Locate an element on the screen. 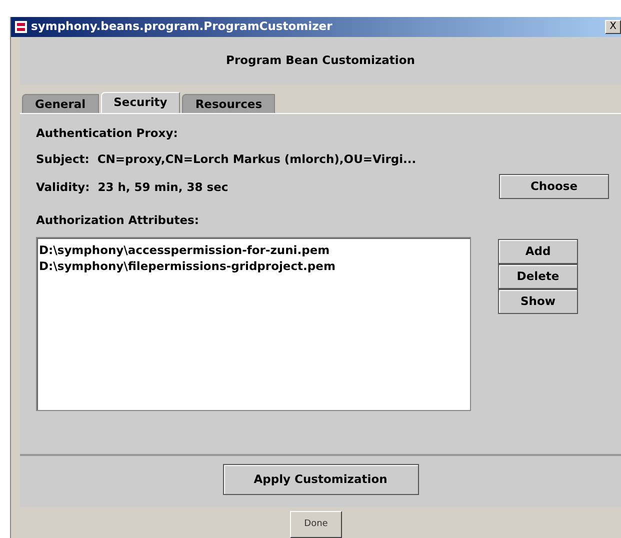  header-title: Program Bean Customization is located at coordinates (320, 61).